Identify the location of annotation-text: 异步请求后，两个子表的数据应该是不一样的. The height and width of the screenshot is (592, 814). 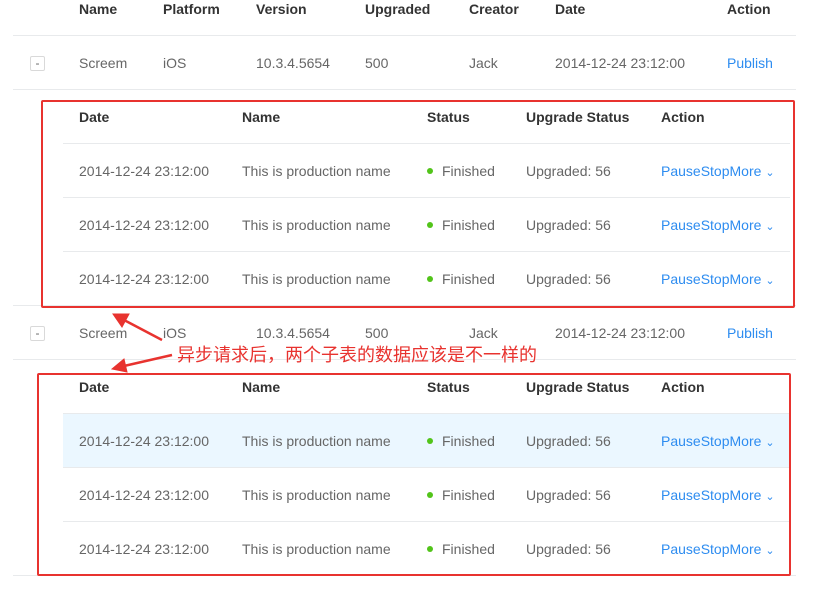
(357, 355).